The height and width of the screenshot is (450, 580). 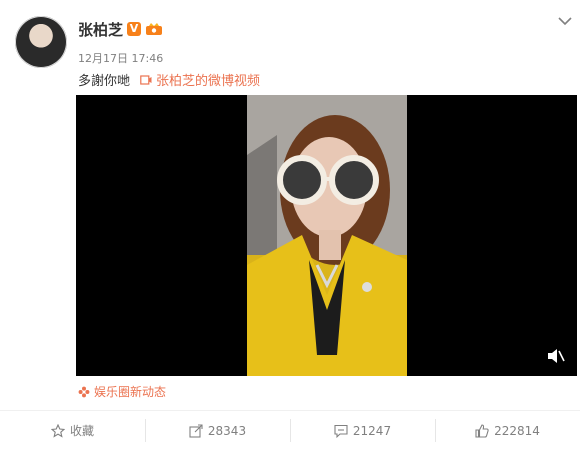 I want to click on like-button: 222814, so click(x=507, y=430).